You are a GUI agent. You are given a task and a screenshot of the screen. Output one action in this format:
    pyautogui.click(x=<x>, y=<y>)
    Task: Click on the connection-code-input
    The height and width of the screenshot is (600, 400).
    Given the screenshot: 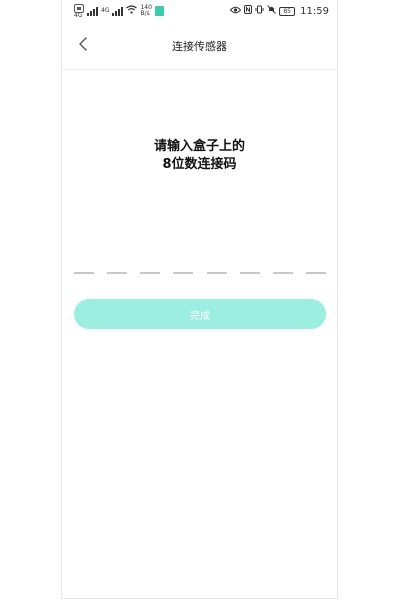 What is the action you would take?
    pyautogui.click(x=200, y=273)
    